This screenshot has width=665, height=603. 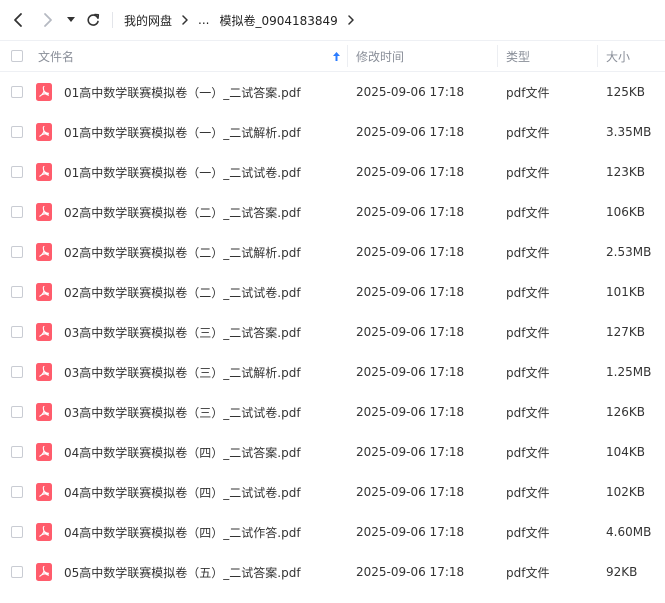 What do you see at coordinates (93, 20) in the screenshot?
I see `refresh-icon` at bounding box center [93, 20].